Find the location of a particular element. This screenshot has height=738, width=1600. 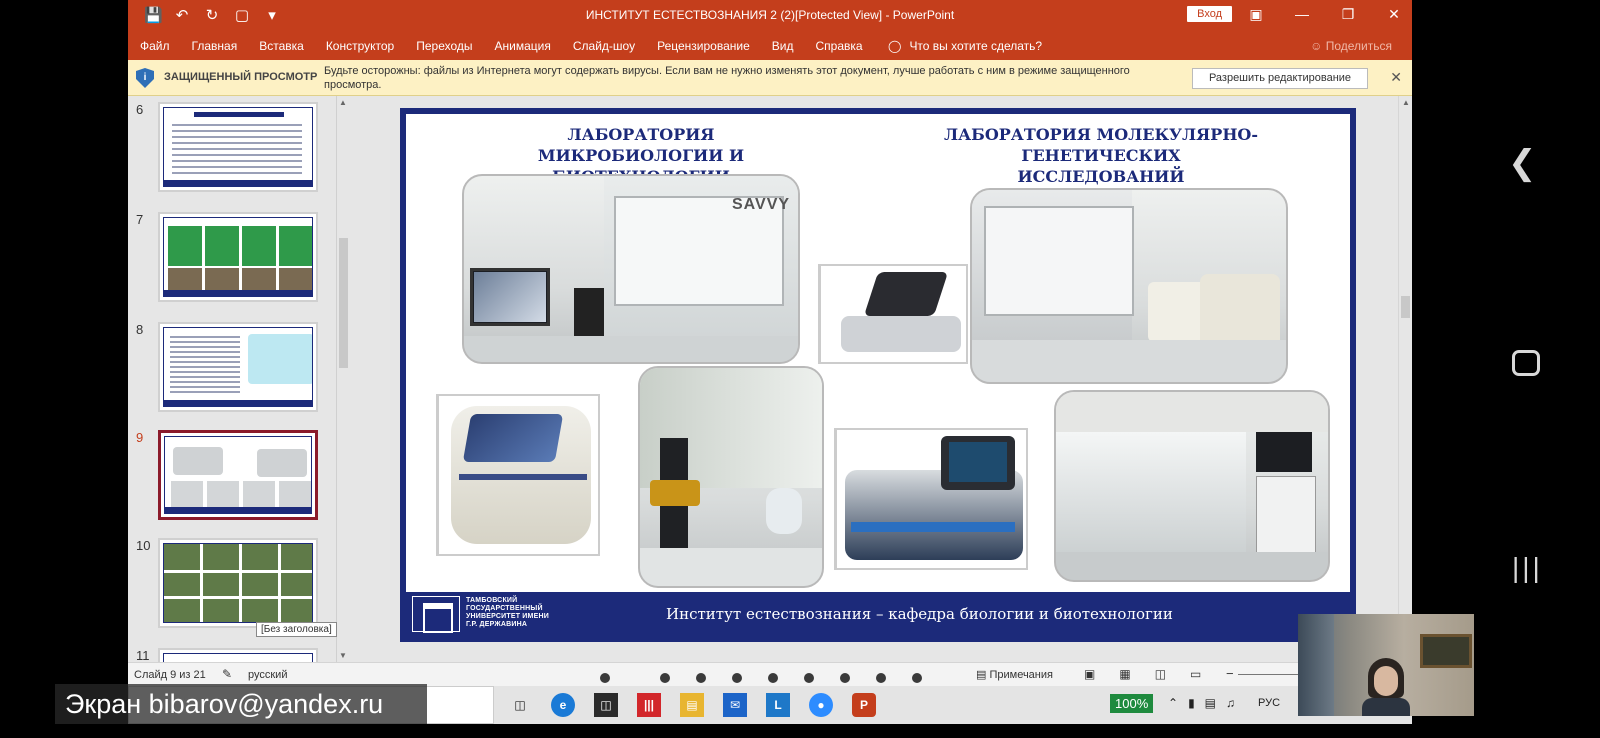

language-indicator: русский is located at coordinates (267, 675).